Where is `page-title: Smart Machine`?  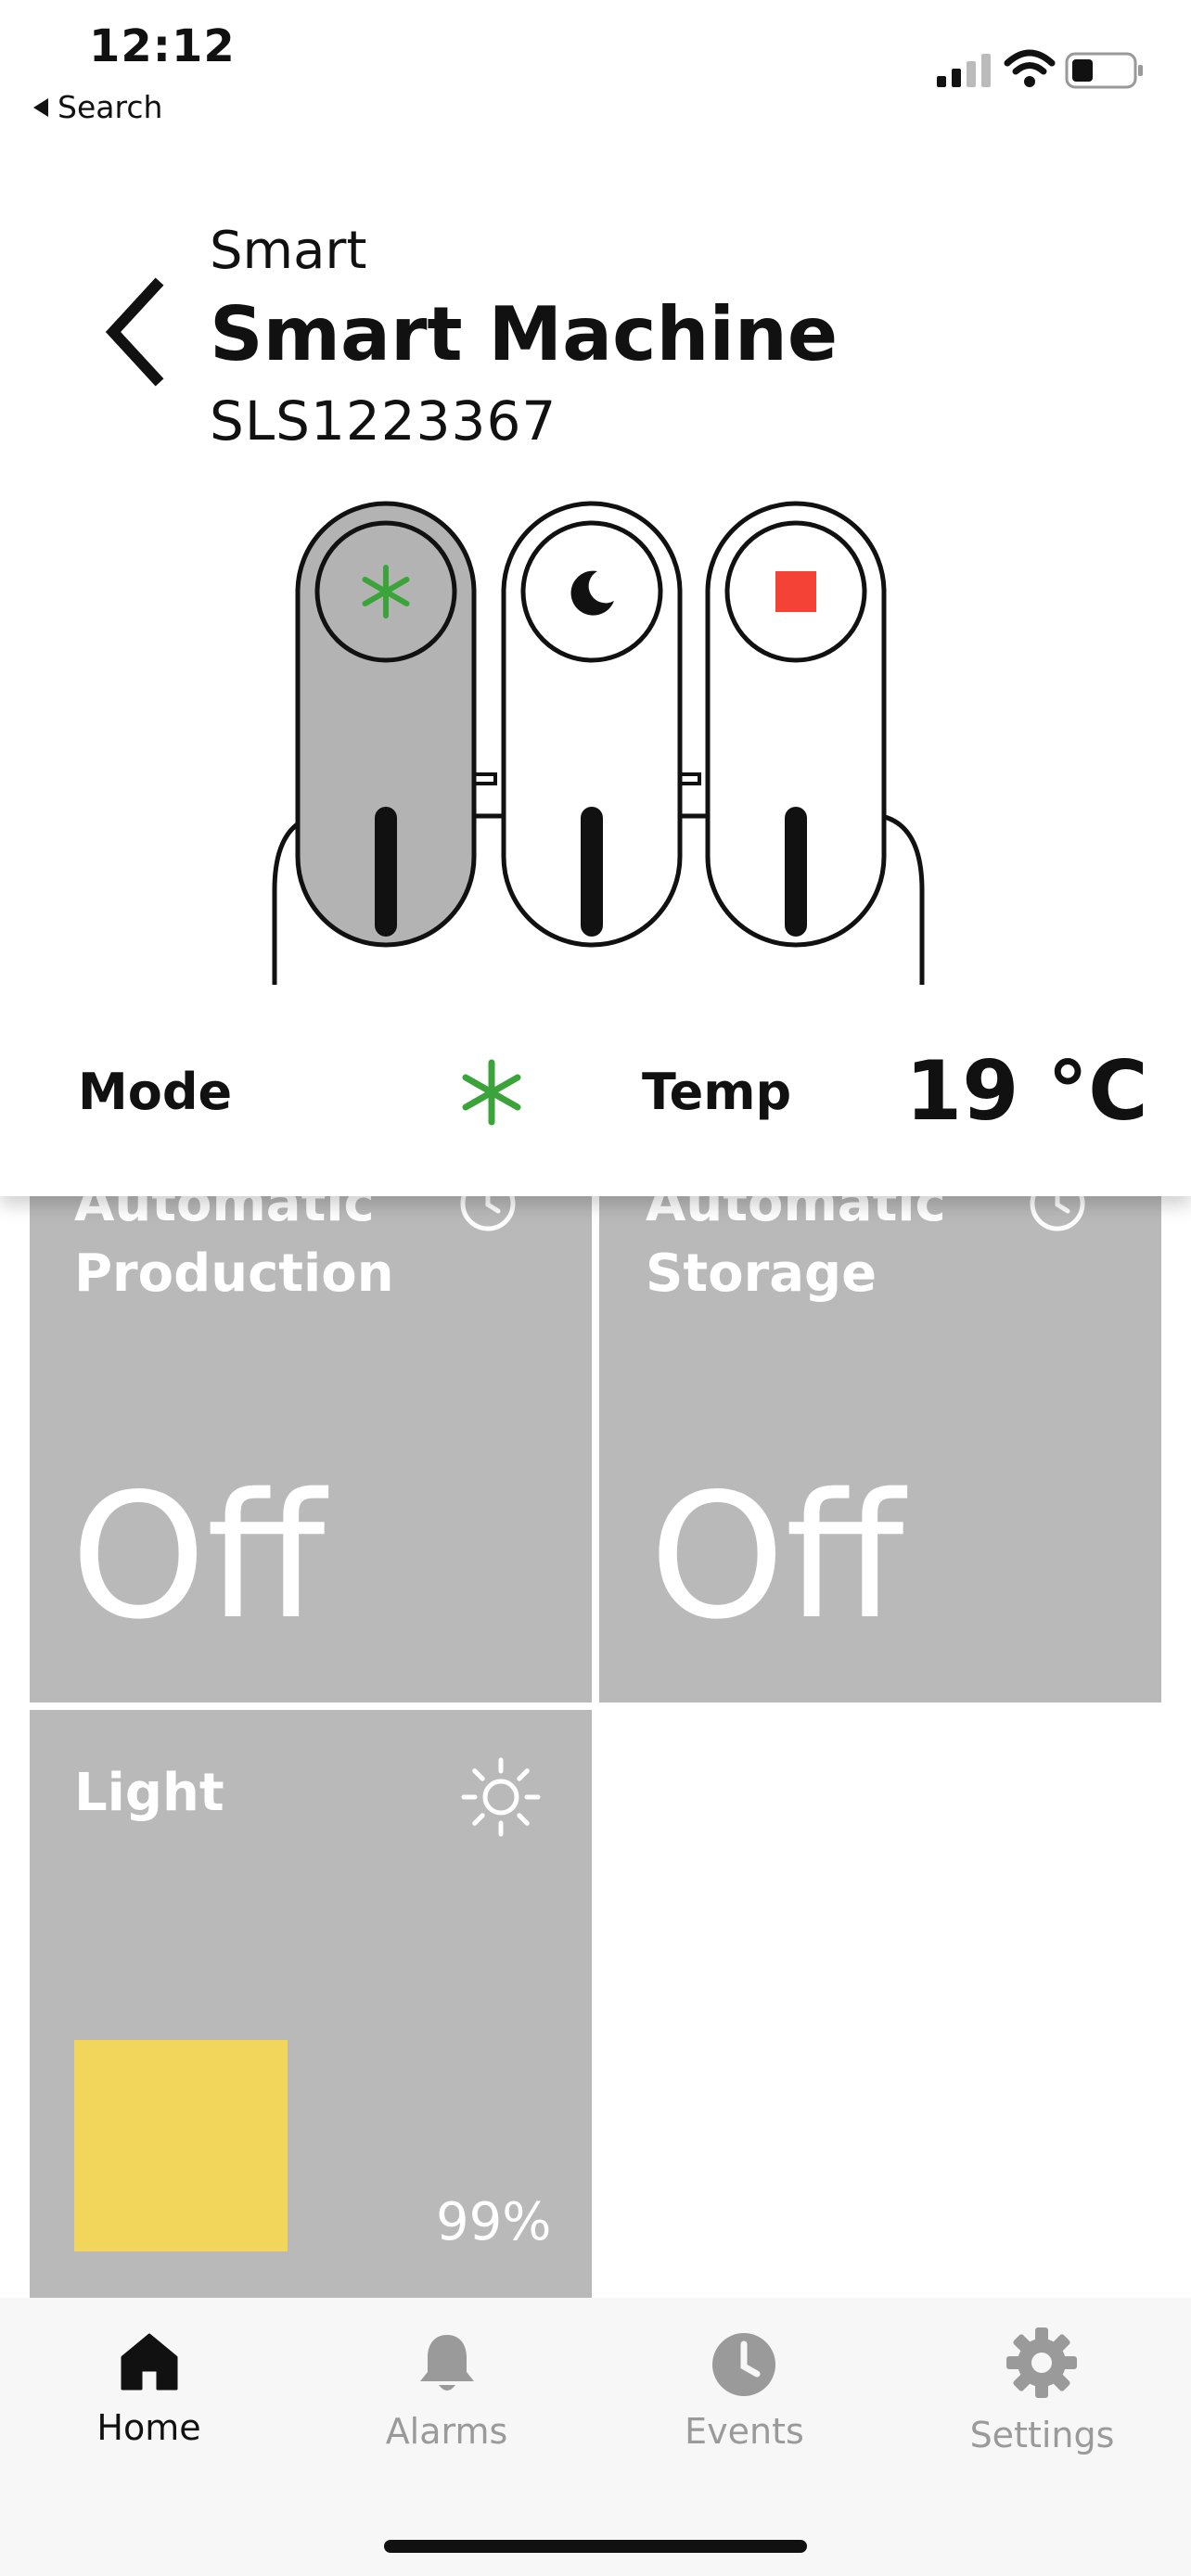 page-title: Smart Machine is located at coordinates (524, 334).